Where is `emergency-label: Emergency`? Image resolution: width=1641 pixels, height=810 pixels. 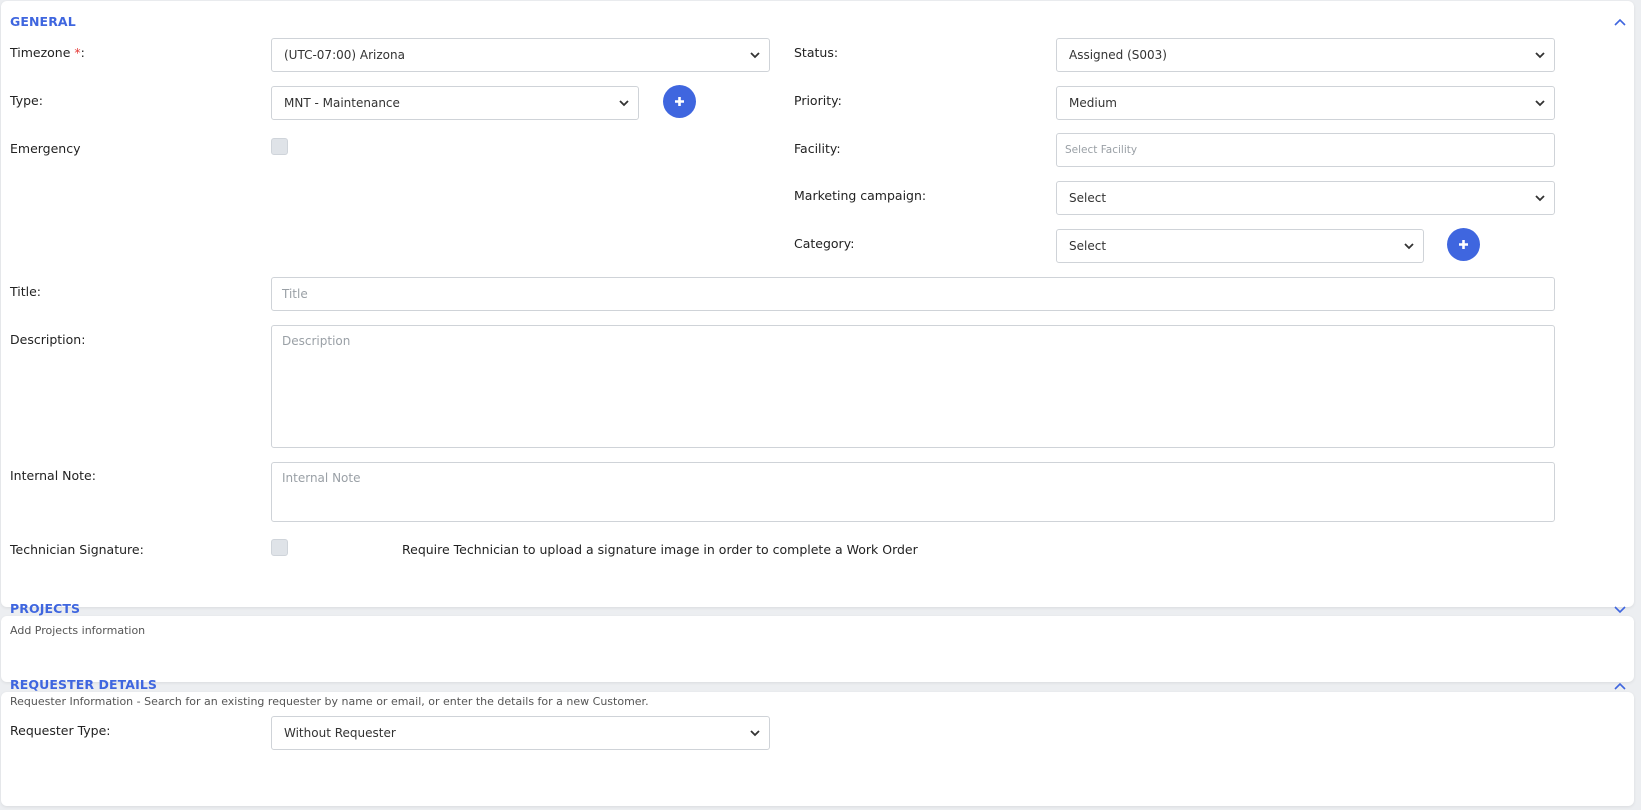
emergency-label: Emergency is located at coordinates (45, 148).